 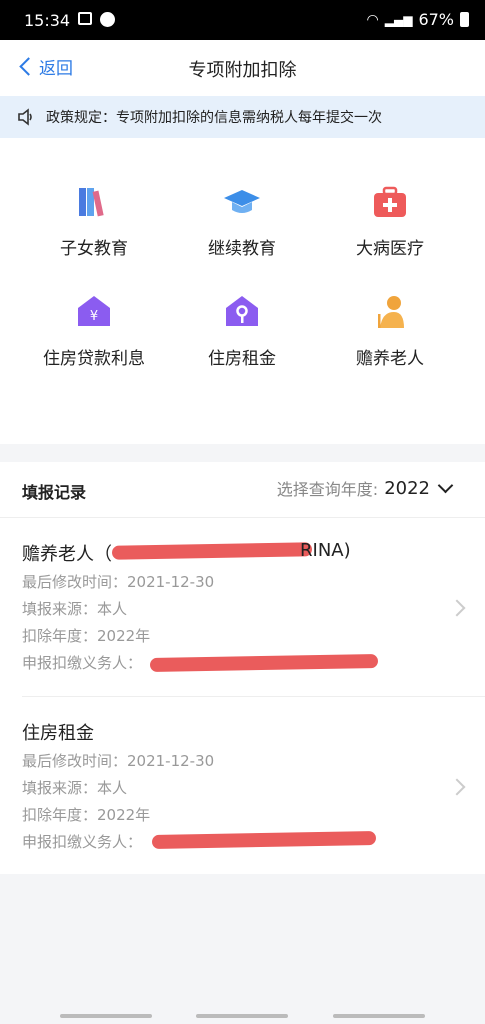 What do you see at coordinates (25, 117) in the screenshot?
I see `speaker-icon` at bounding box center [25, 117].